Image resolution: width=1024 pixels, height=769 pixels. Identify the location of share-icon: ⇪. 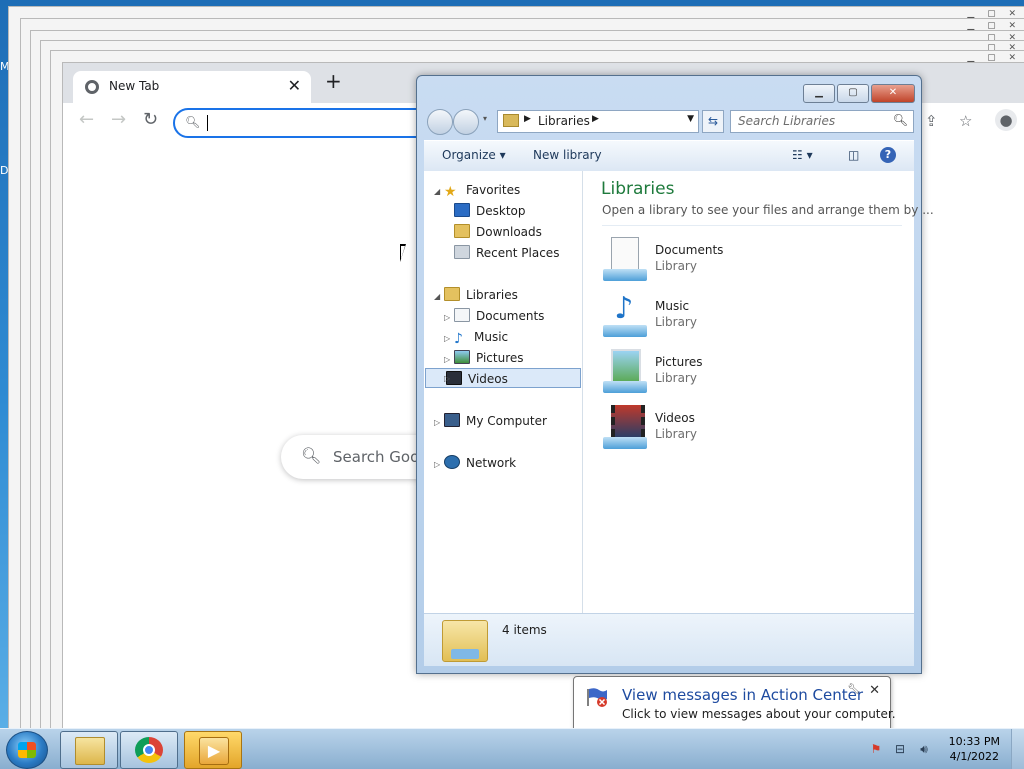
(931, 121).